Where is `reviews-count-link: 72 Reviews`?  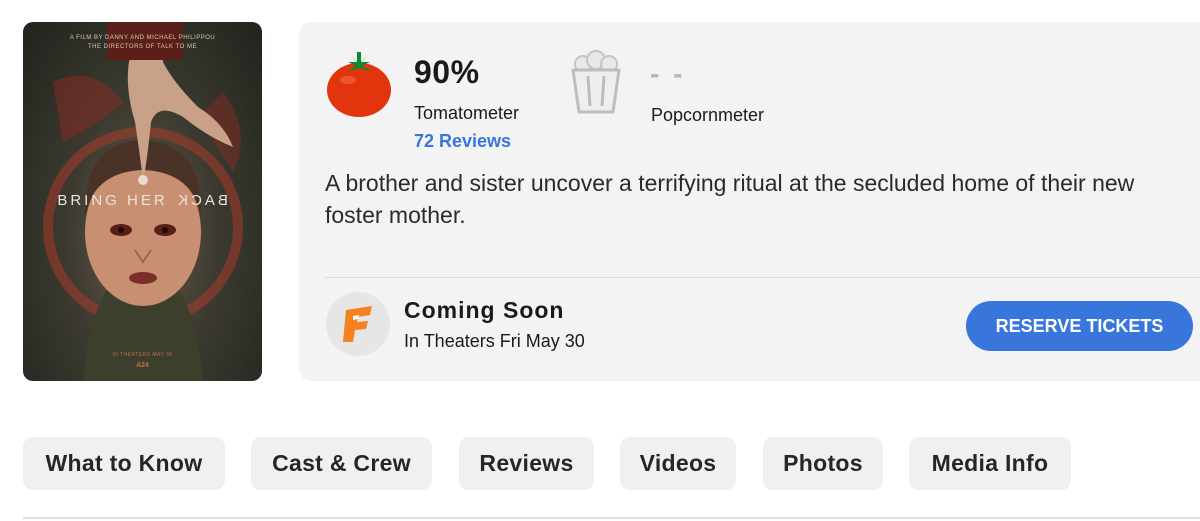 reviews-count-link: 72 Reviews is located at coordinates (462, 141).